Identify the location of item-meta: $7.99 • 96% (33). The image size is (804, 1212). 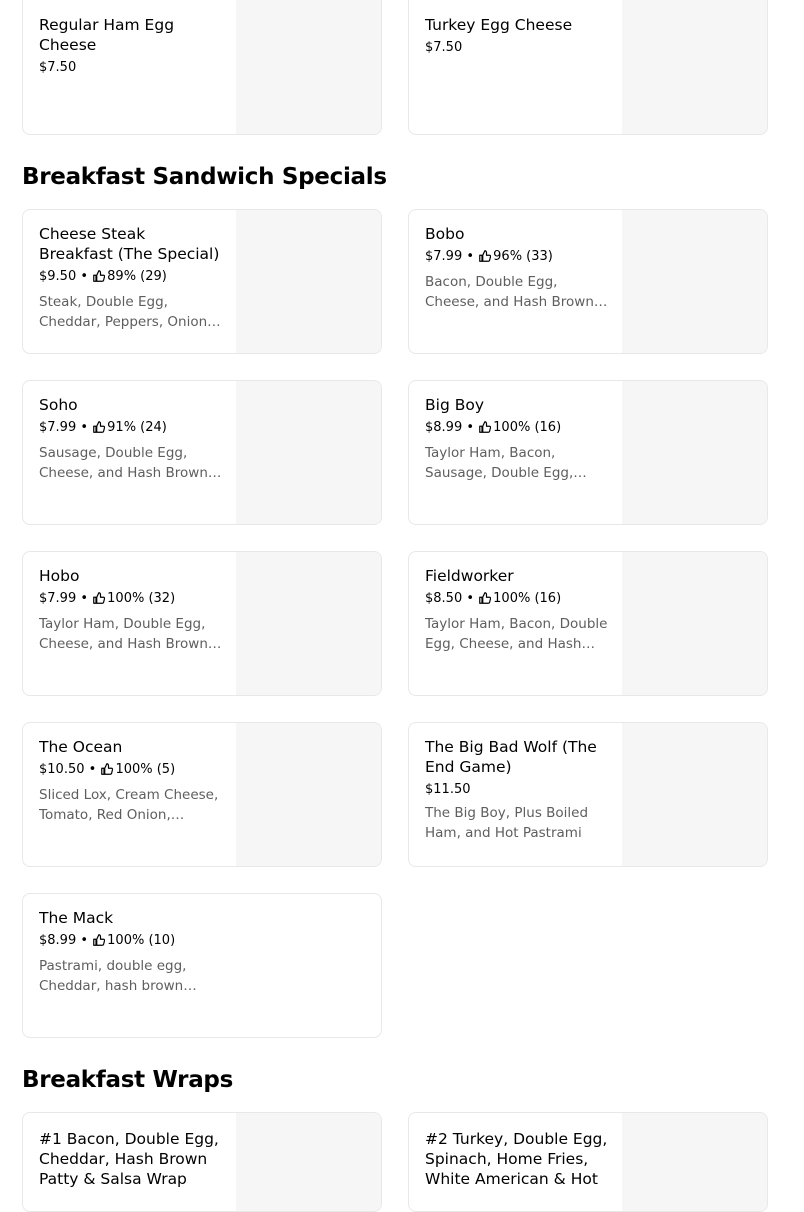
(517, 257).